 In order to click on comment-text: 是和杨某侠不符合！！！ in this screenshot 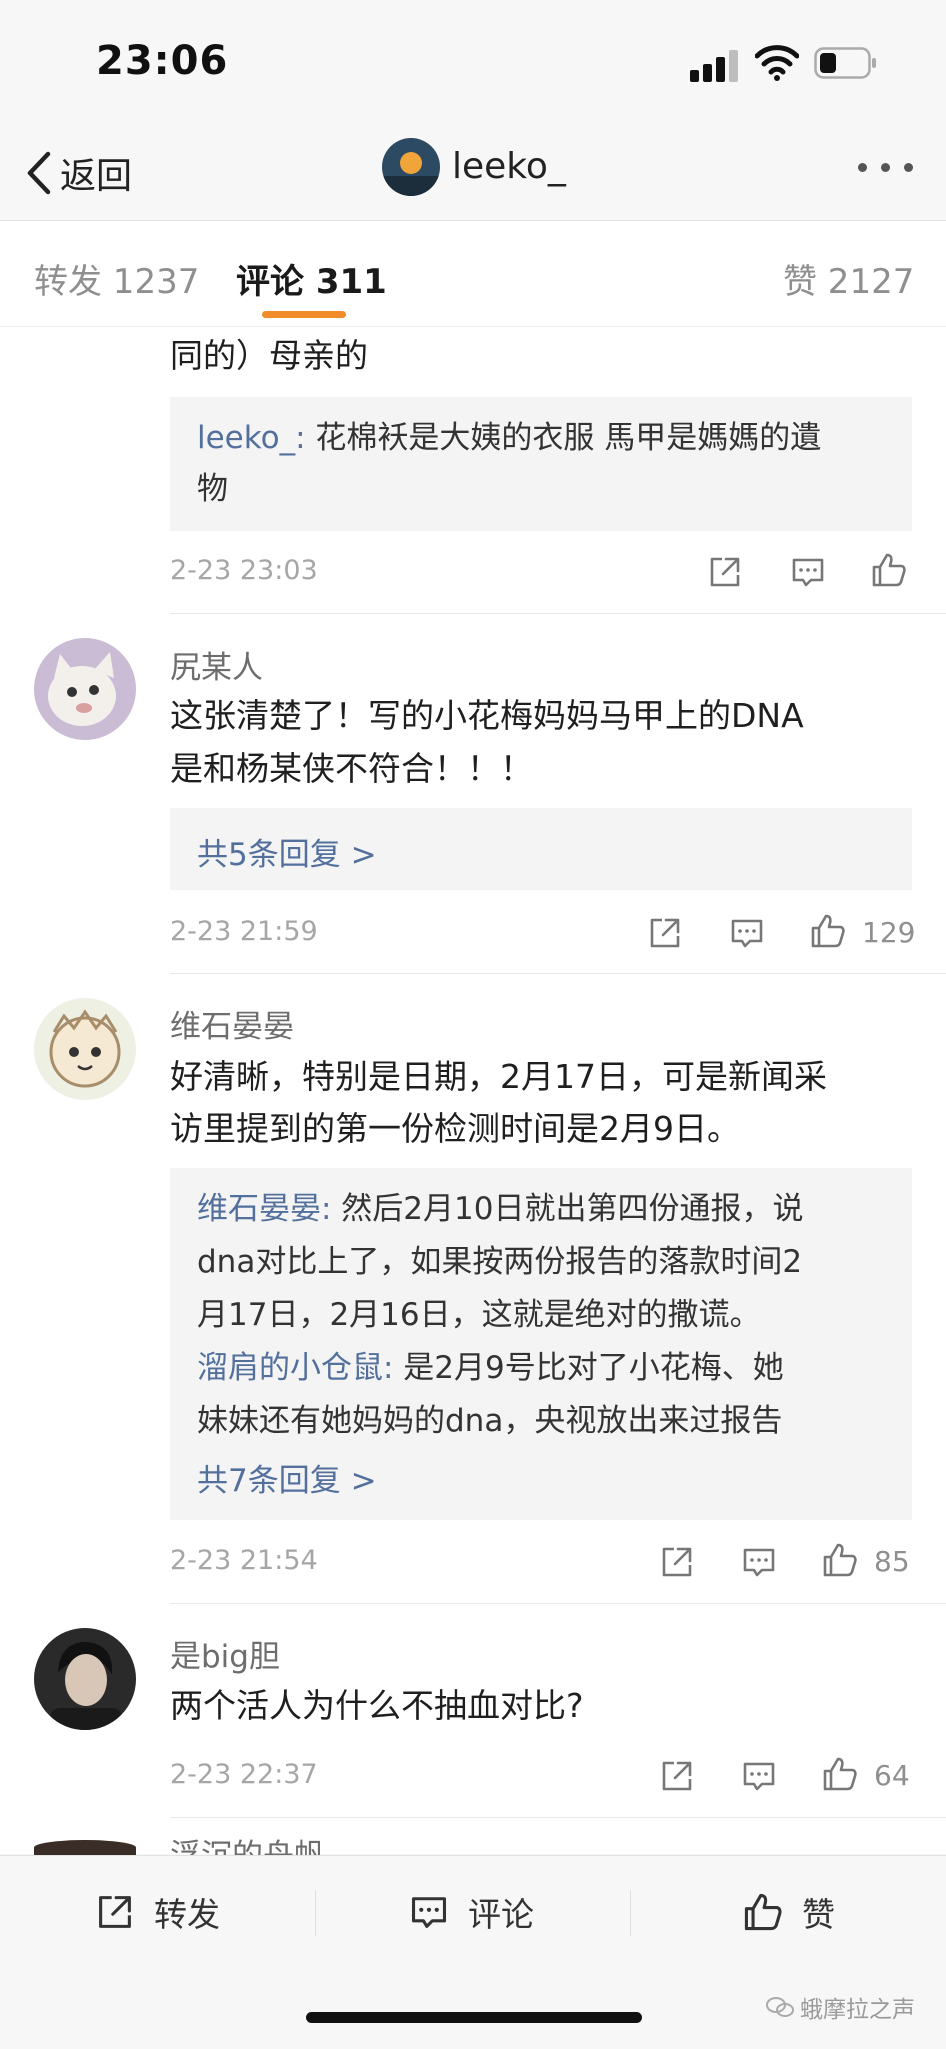, I will do `click(351, 768)`.